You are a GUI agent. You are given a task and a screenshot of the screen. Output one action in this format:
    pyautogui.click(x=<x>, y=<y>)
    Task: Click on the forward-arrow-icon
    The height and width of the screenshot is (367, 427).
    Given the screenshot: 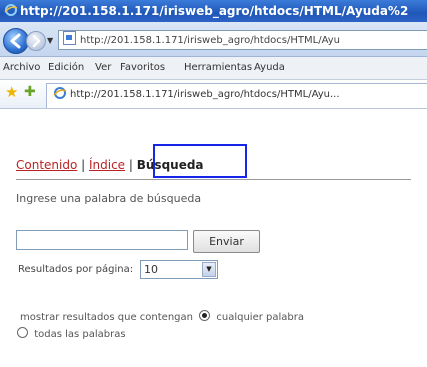 What is the action you would take?
    pyautogui.click(x=36, y=41)
    